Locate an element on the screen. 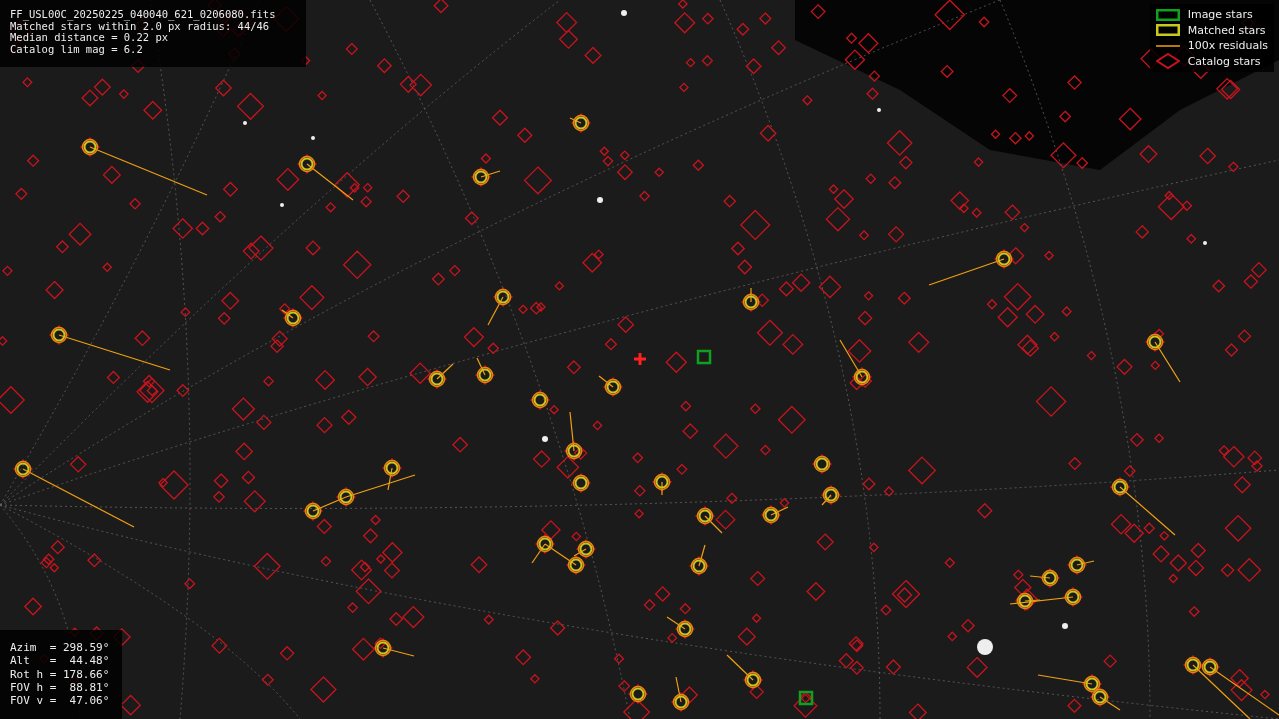 This screenshot has width=1279, height=719. pointing-text: Azim = 298.59° is located at coordinates (60, 648).